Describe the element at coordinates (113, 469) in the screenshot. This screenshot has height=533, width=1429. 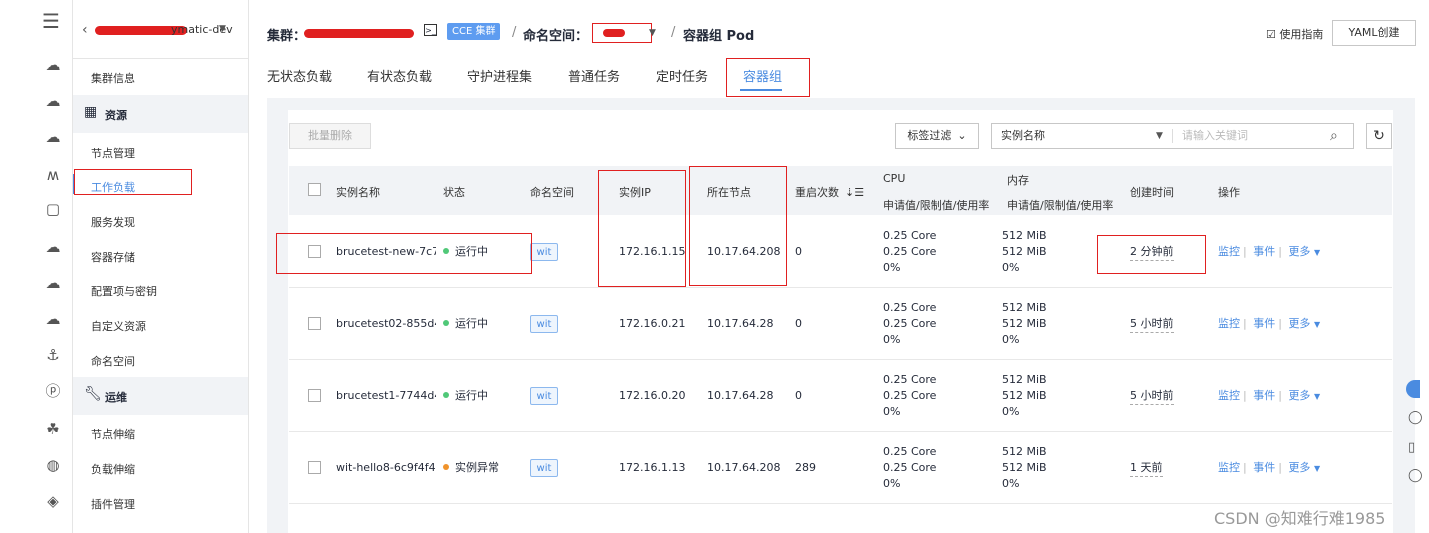
I see `sidebar-item-workload-scaling: 负载伸缩` at that location.